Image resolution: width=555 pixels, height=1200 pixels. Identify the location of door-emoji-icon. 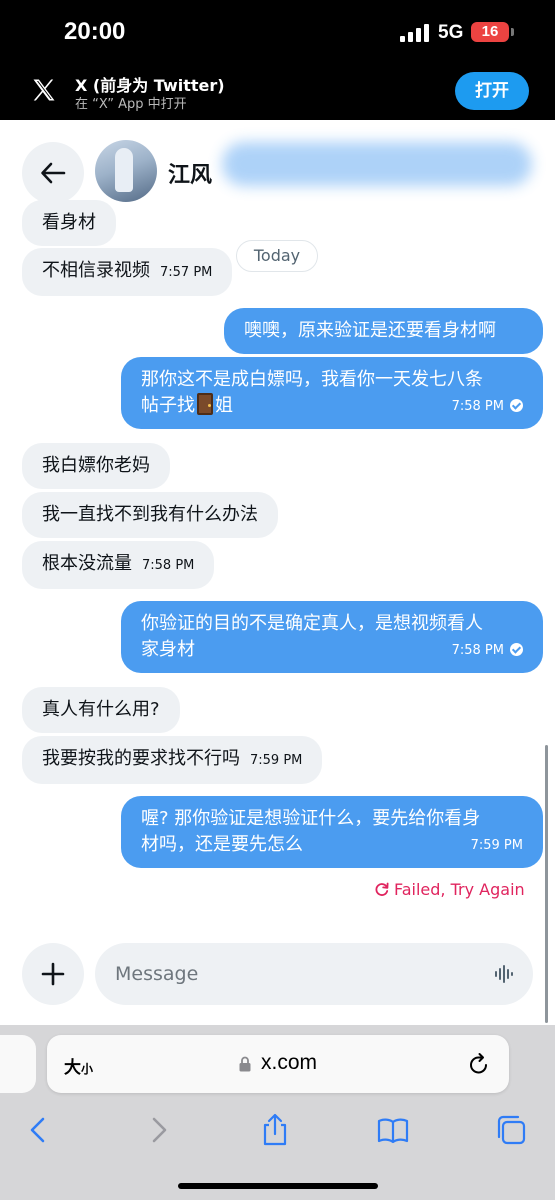
(205, 404).